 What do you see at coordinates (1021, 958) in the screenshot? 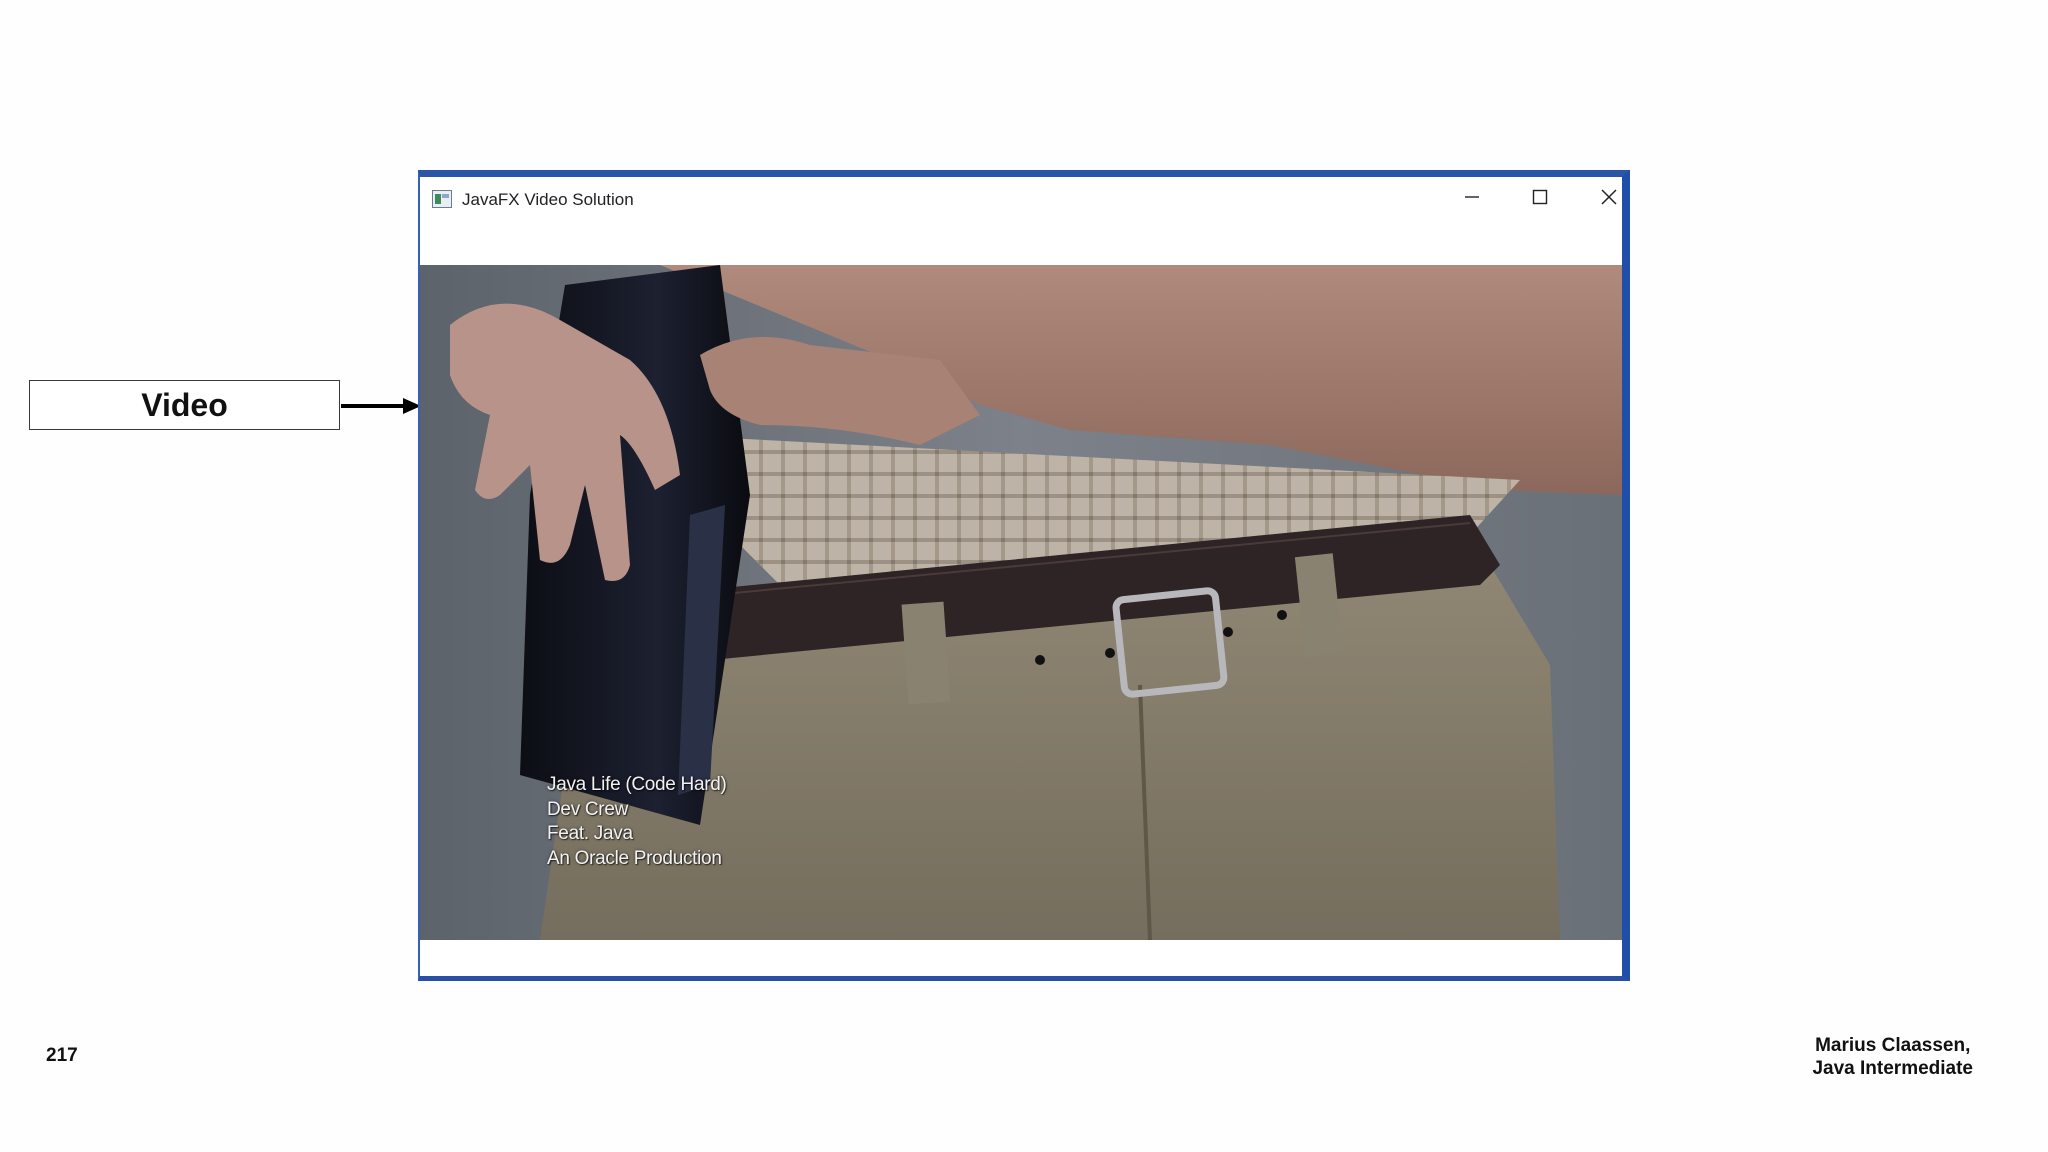
I see `window-content-bottom` at bounding box center [1021, 958].